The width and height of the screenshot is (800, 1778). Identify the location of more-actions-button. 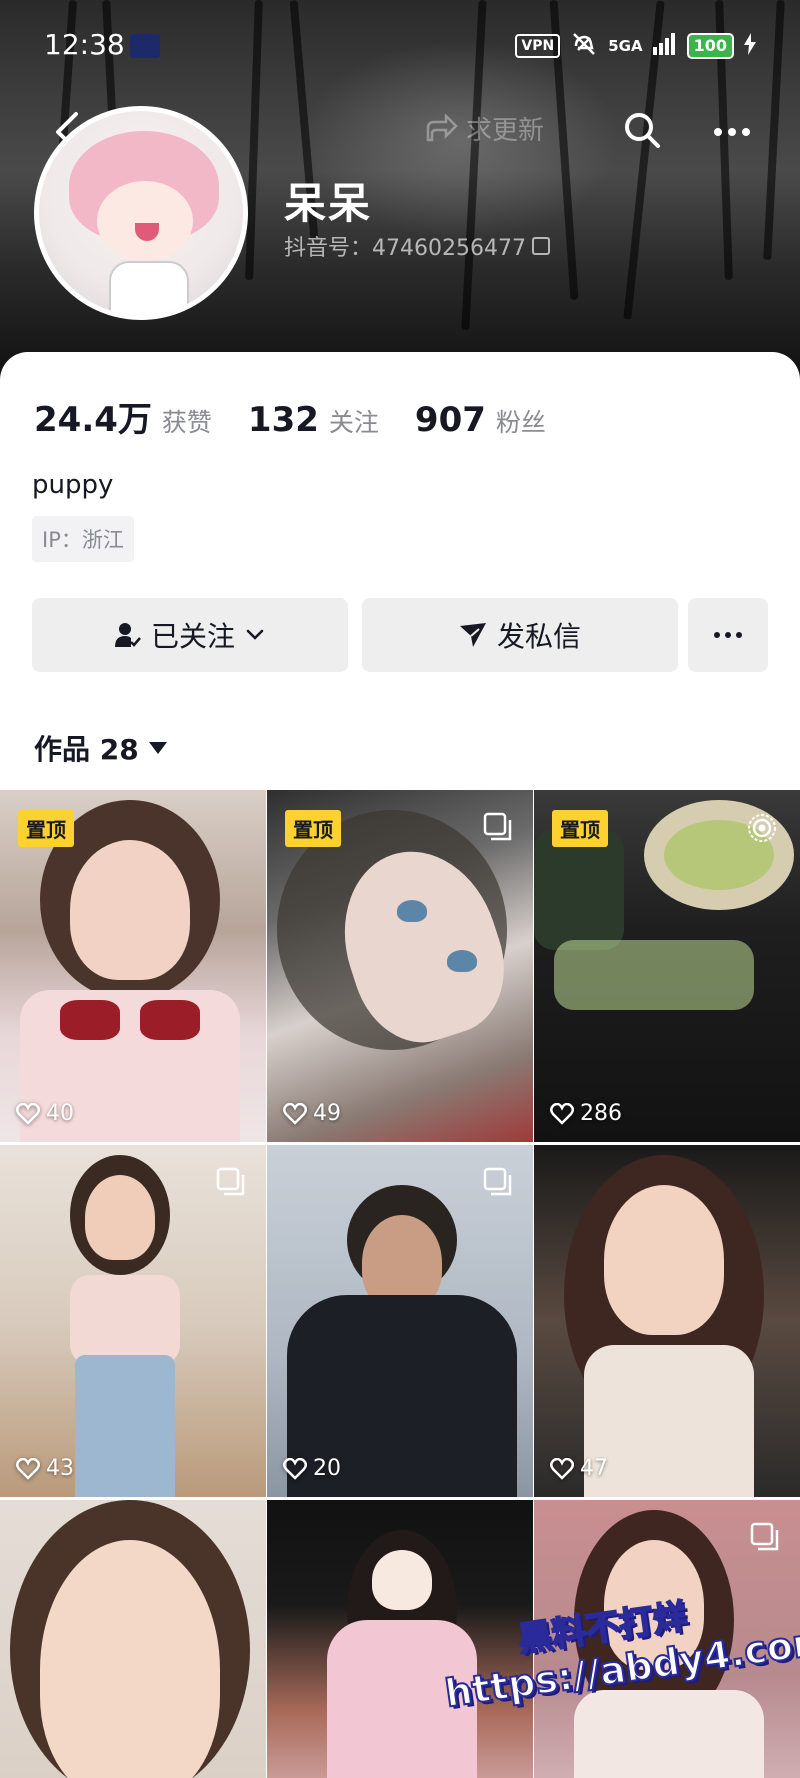
(728, 635).